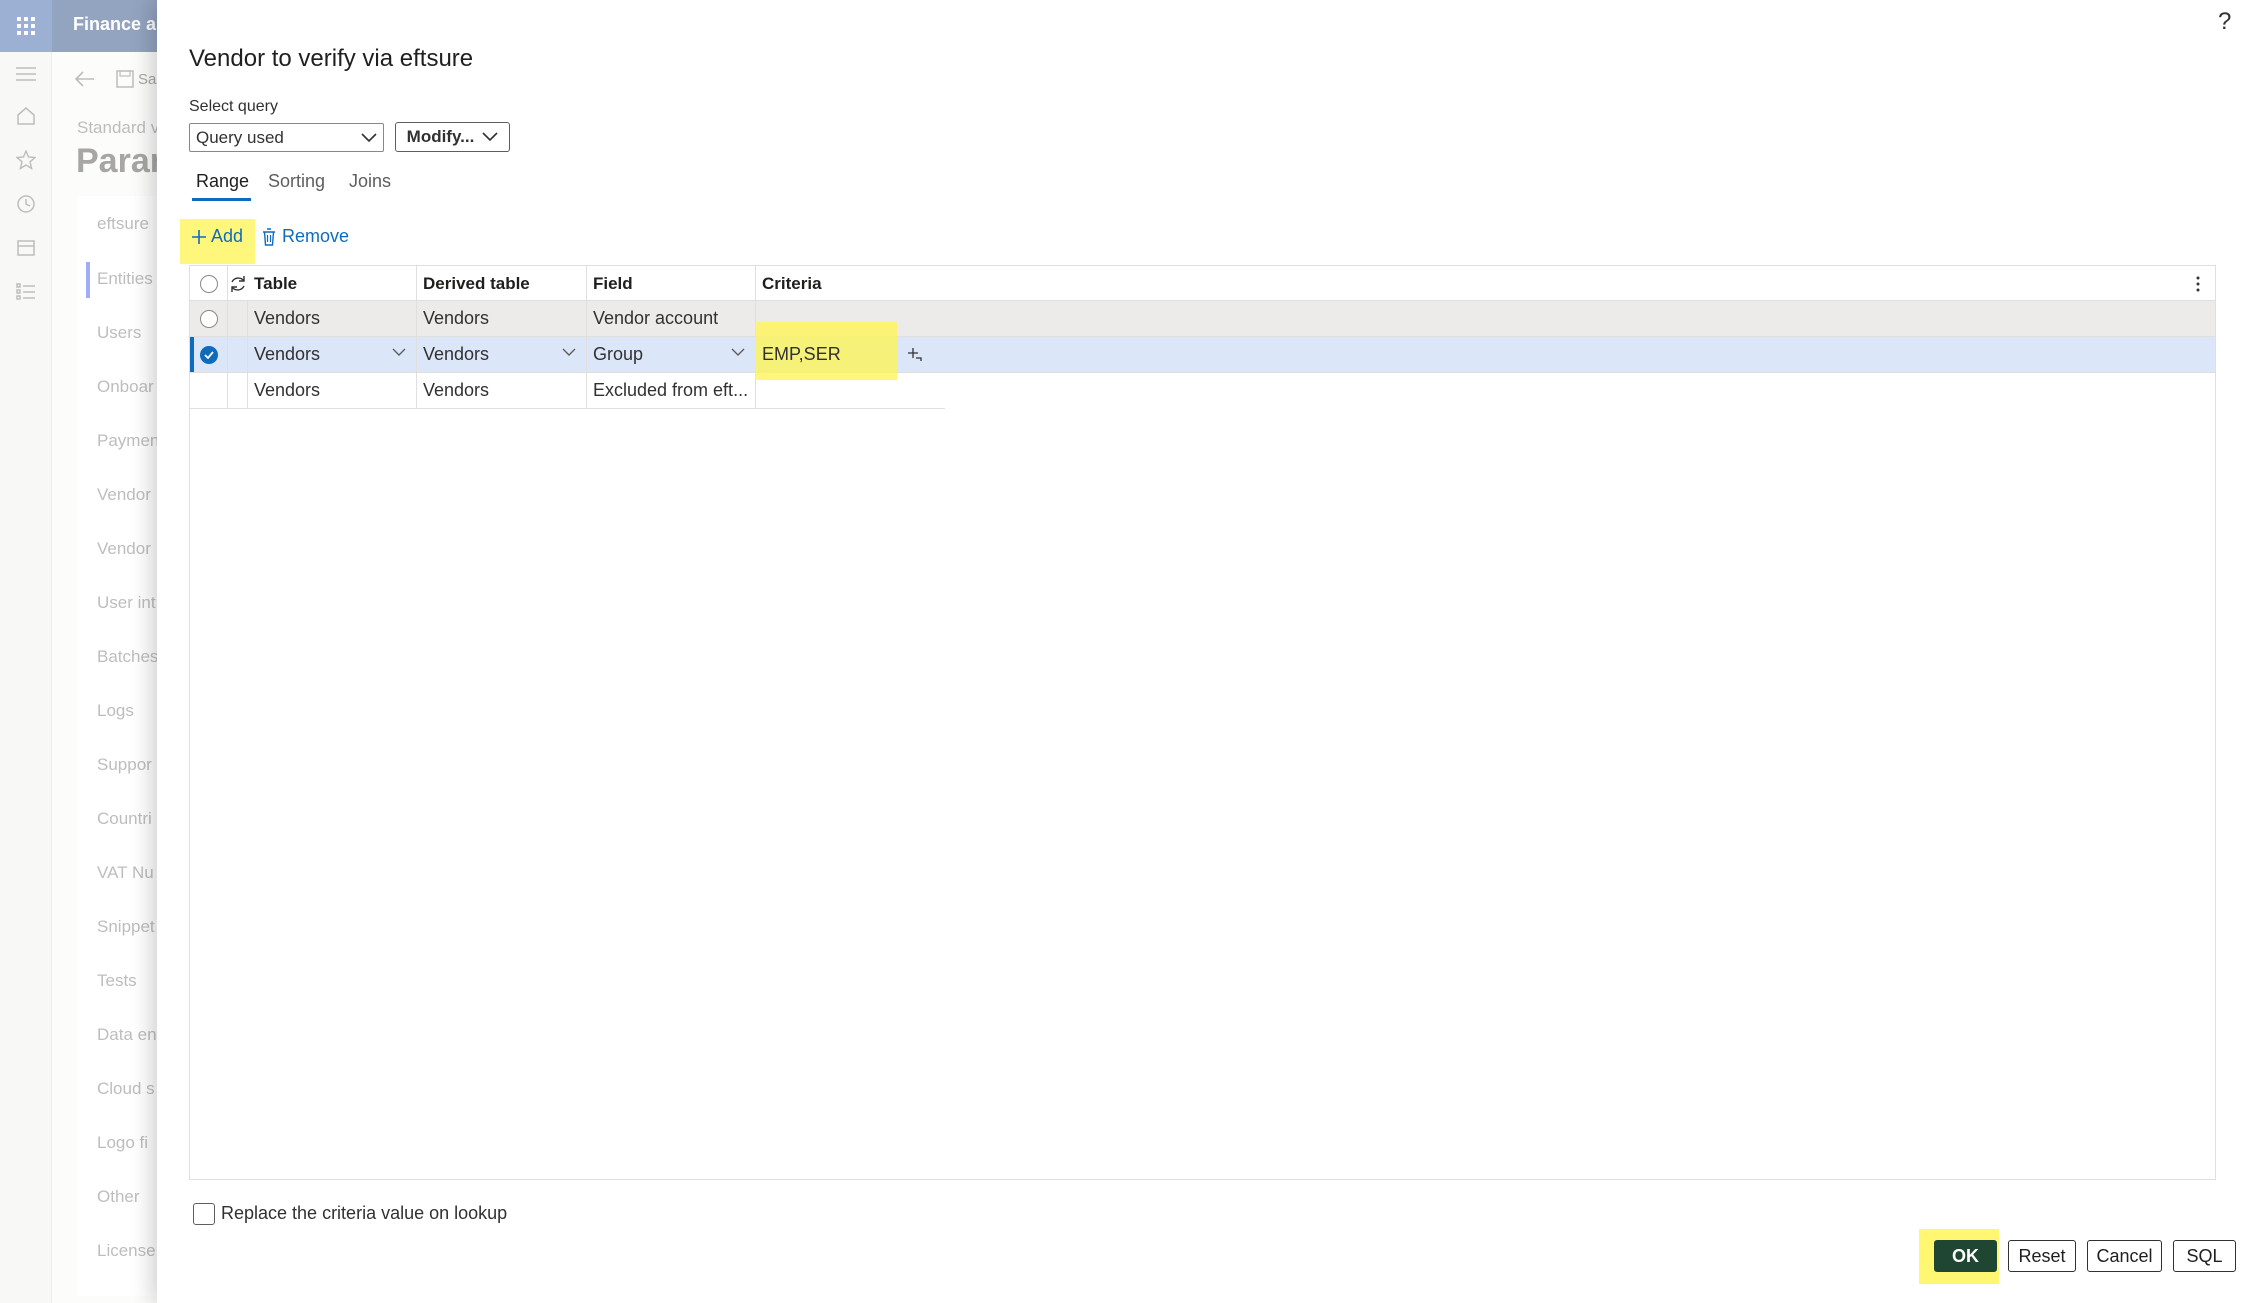  What do you see at coordinates (502, 283) in the screenshot?
I see `column-header-derived-table: Derived table` at bounding box center [502, 283].